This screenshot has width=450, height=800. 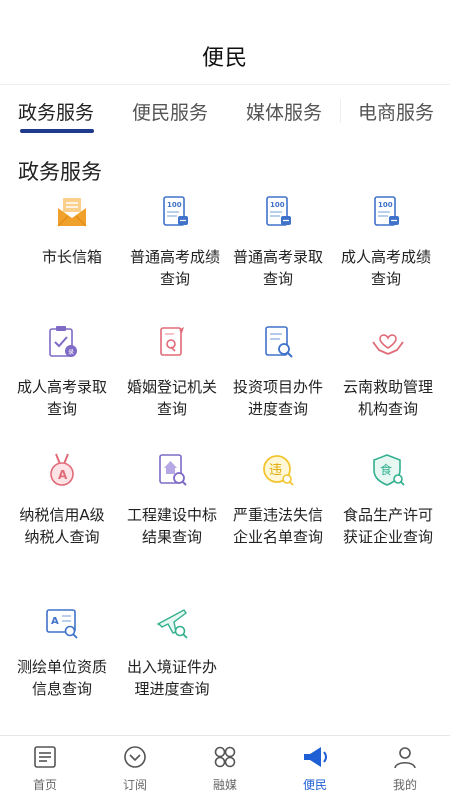 I want to click on nav-subscribe: 订阅, so click(x=135, y=768).